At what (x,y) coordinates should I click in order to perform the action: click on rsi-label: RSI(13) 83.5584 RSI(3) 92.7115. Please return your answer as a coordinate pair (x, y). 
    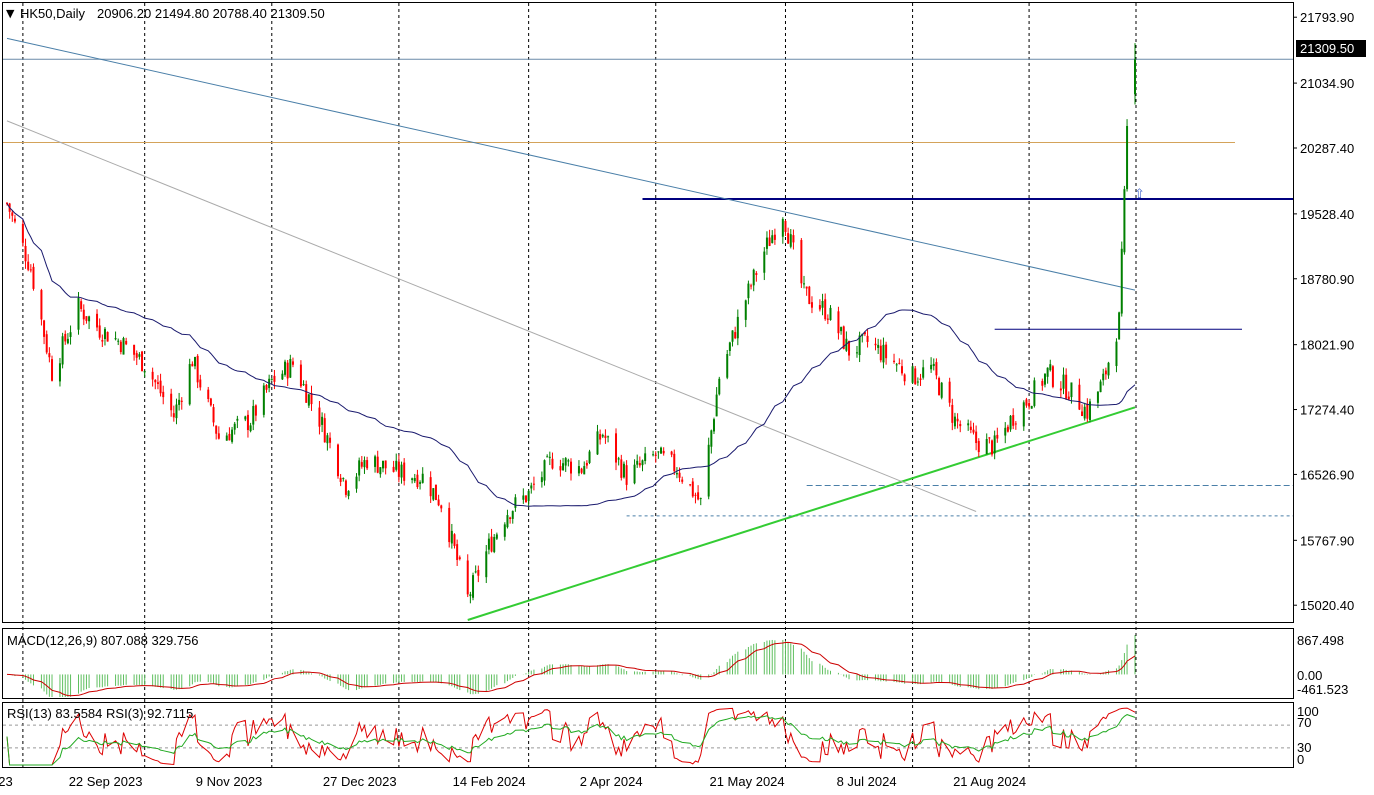
    Looking at the image, I should click on (100, 713).